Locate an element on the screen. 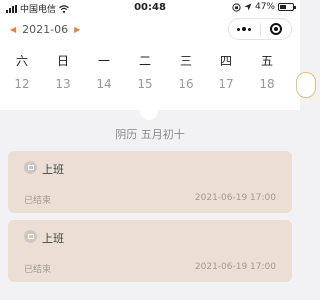 The width and height of the screenshot is (320, 300). prev-month-button: ◀ is located at coordinates (13, 29).